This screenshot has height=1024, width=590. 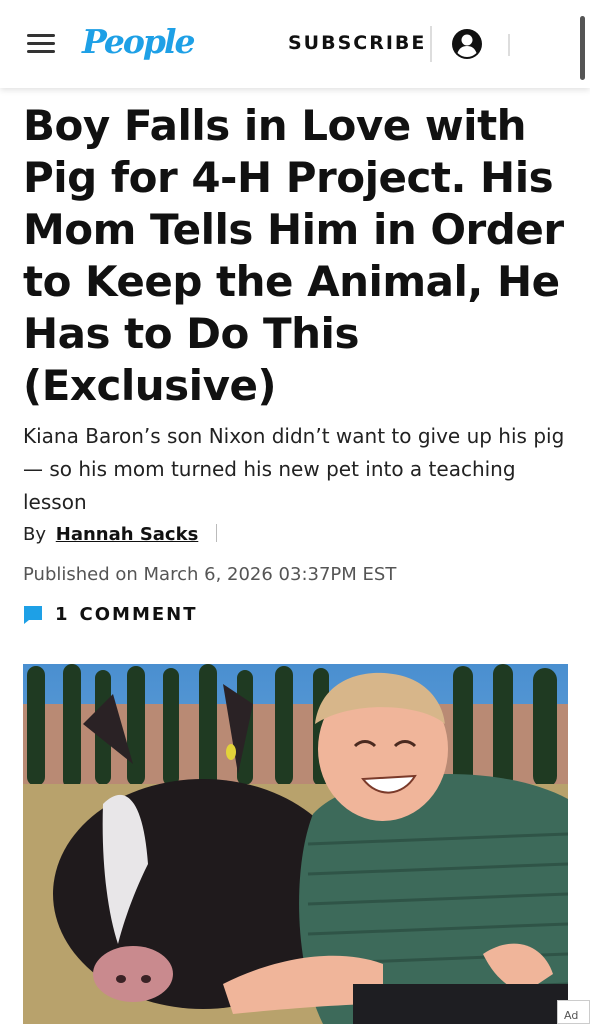 I want to click on header-divider, so click(x=431, y=44).